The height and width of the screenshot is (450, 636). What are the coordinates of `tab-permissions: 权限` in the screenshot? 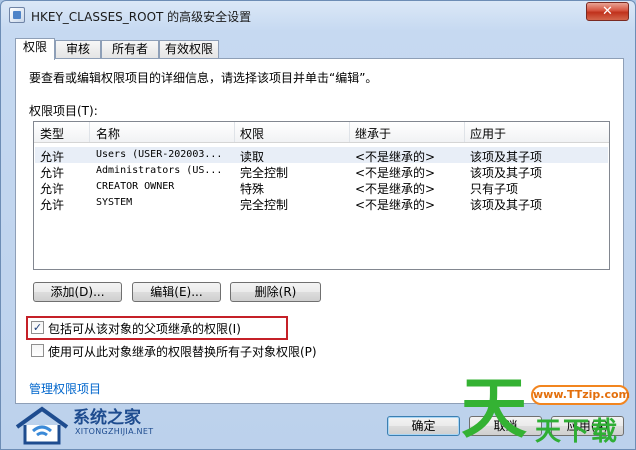 It's located at (35, 49).